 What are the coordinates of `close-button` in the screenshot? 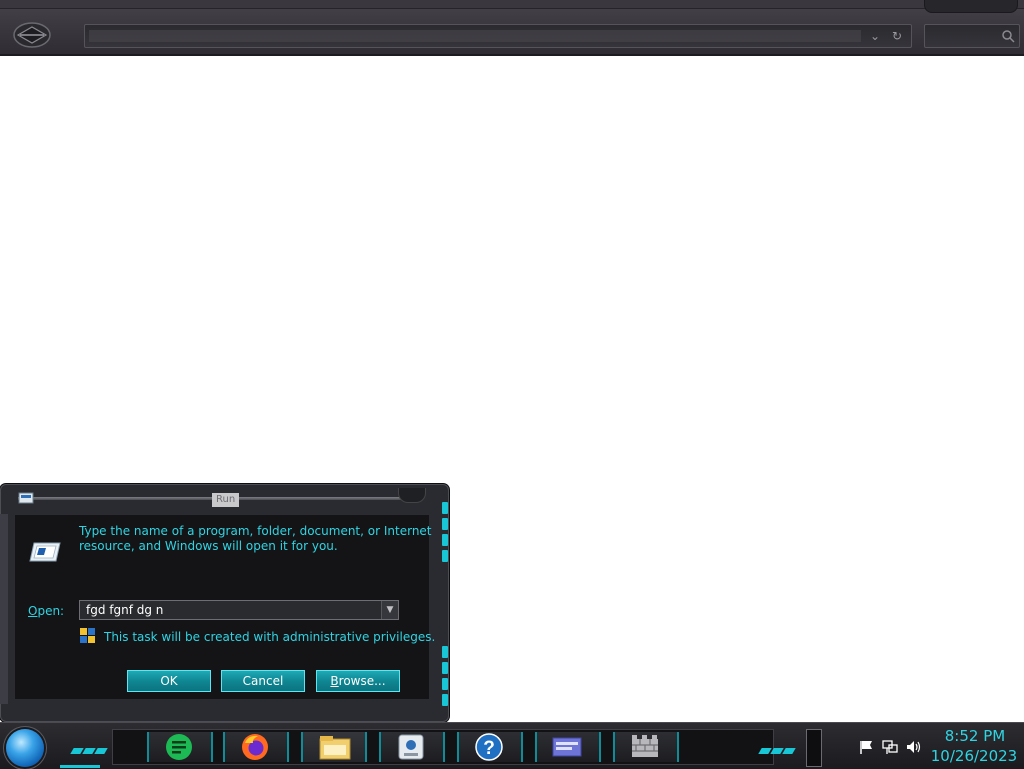 It's located at (412, 495).